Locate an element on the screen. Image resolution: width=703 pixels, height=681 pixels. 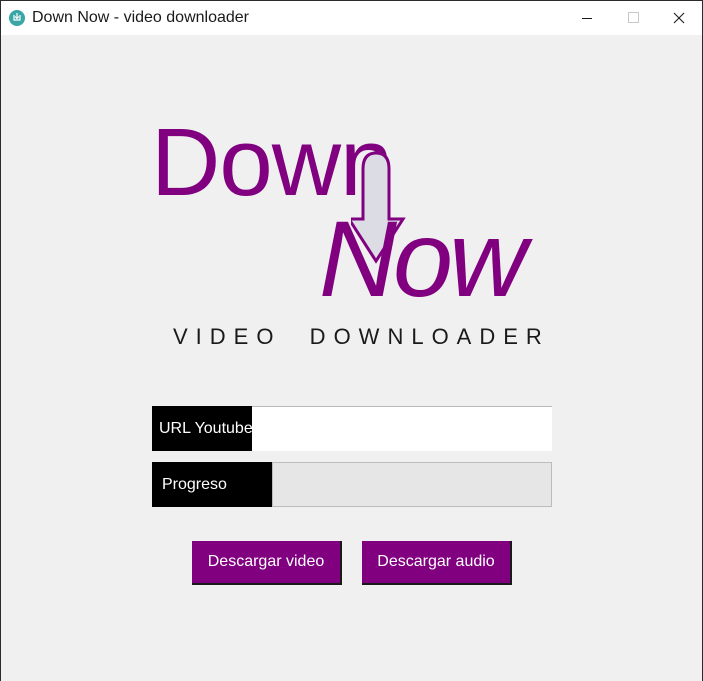
progress-label: Progreso is located at coordinates (212, 484).